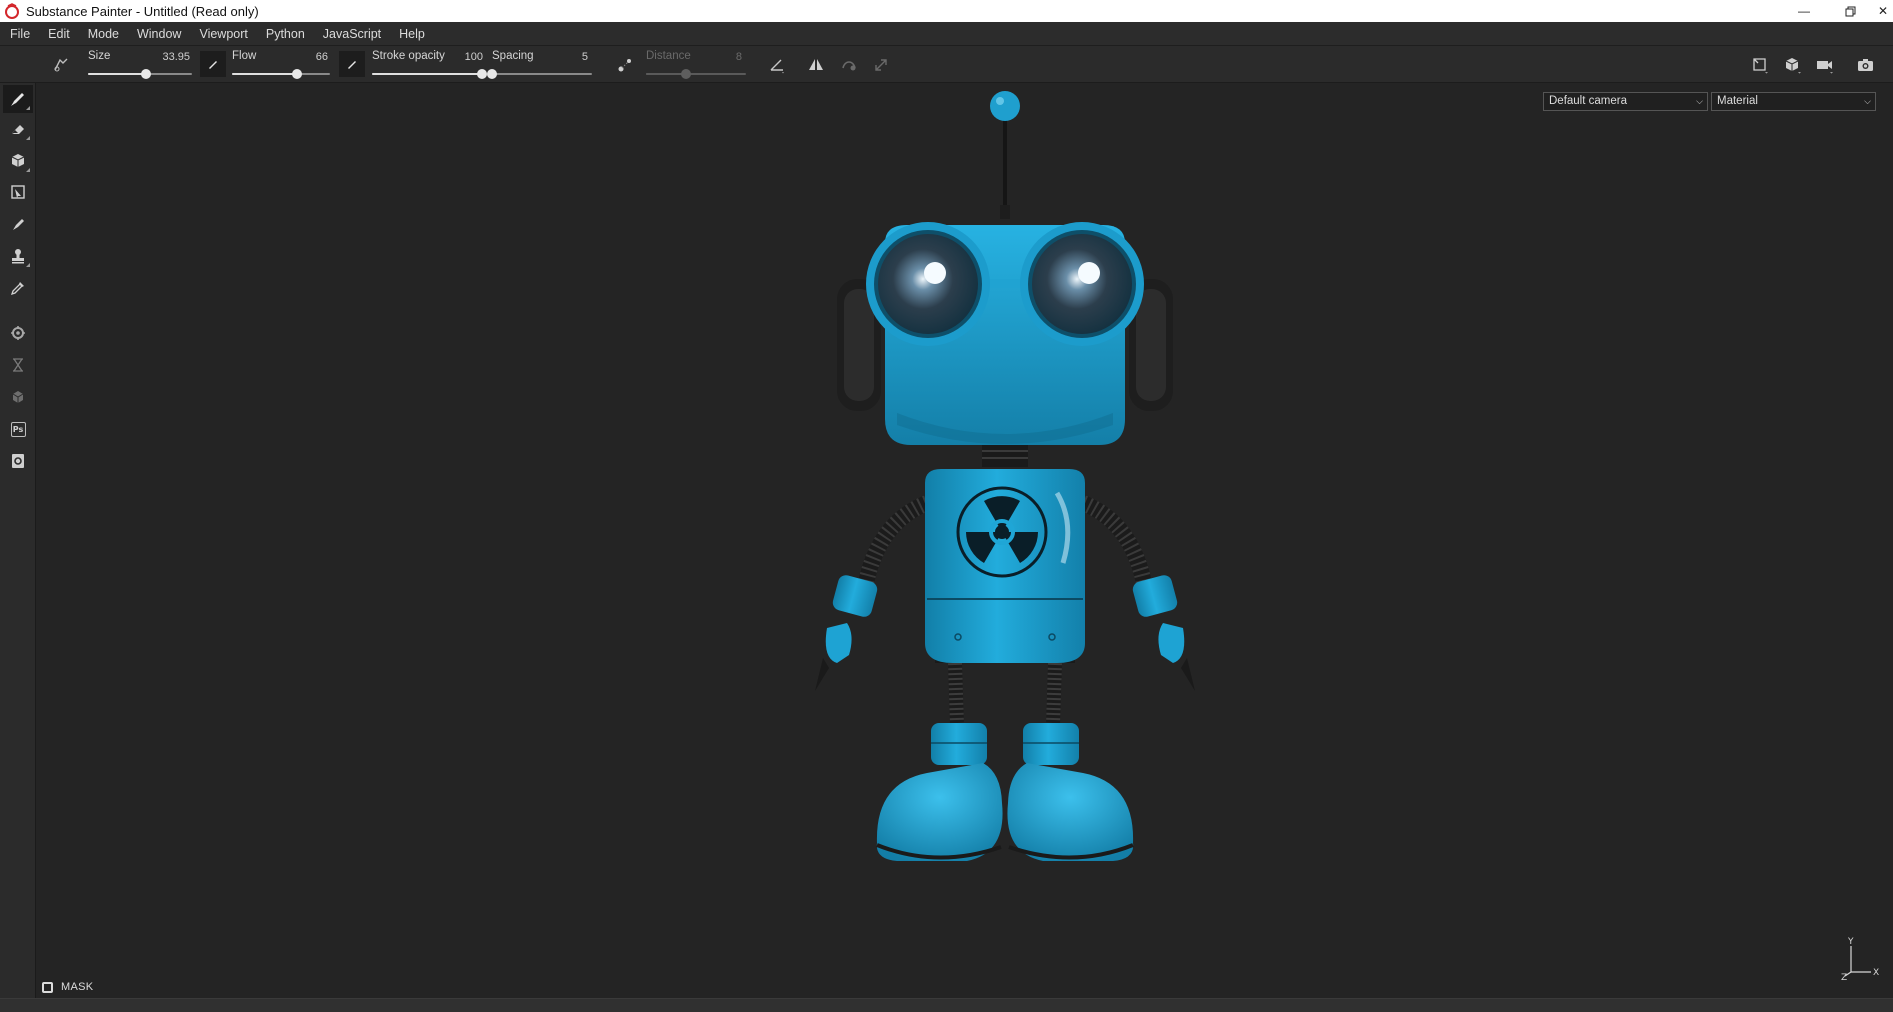 This screenshot has width=1893, height=1012. Describe the element at coordinates (1005, 155) in the screenshot. I see `antenna` at that location.